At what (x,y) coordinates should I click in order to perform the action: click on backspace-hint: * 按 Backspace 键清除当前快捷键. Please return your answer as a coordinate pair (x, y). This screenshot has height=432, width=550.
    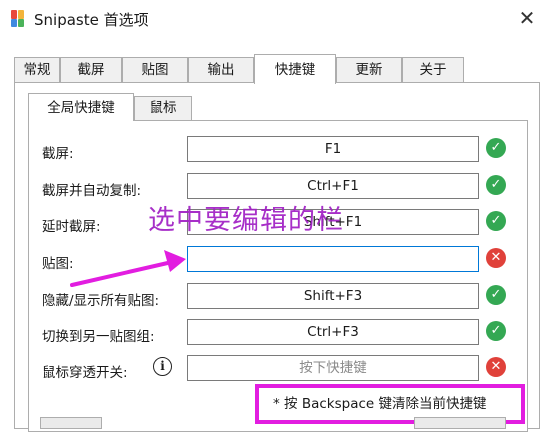
    Looking at the image, I should click on (380, 404).